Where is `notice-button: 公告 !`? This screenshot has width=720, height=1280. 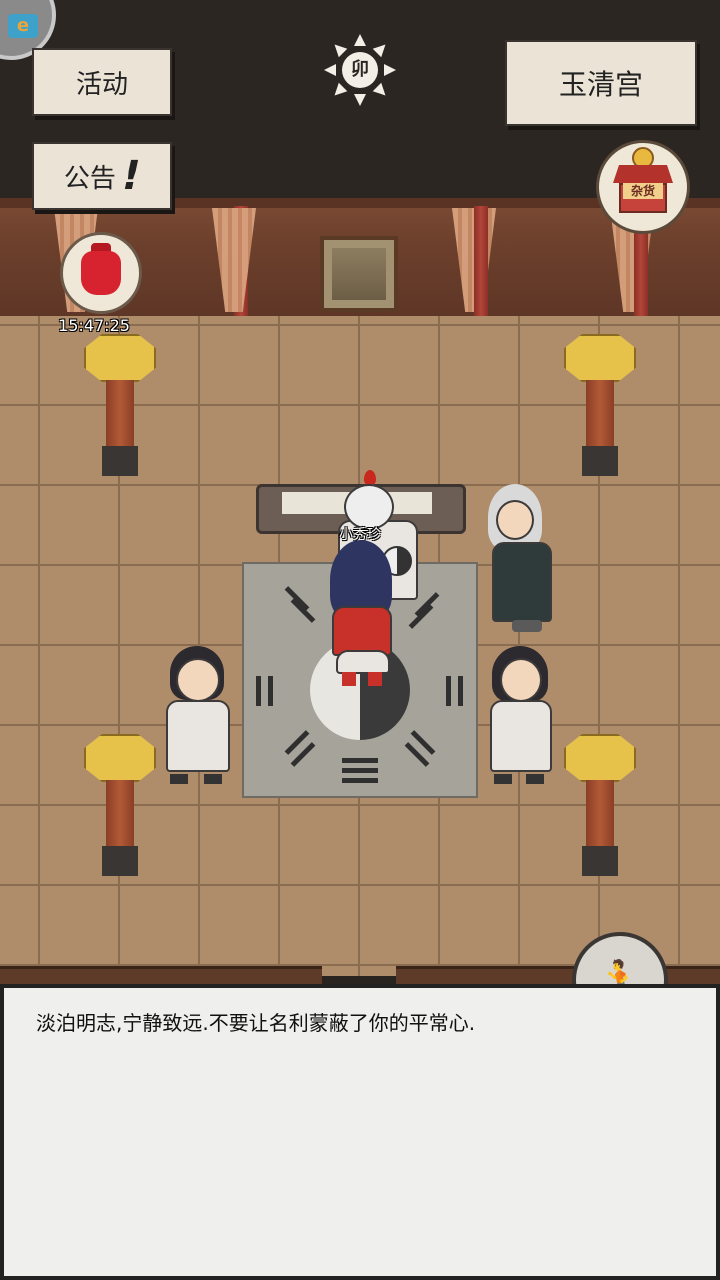
notice-button: 公告 ! is located at coordinates (102, 176).